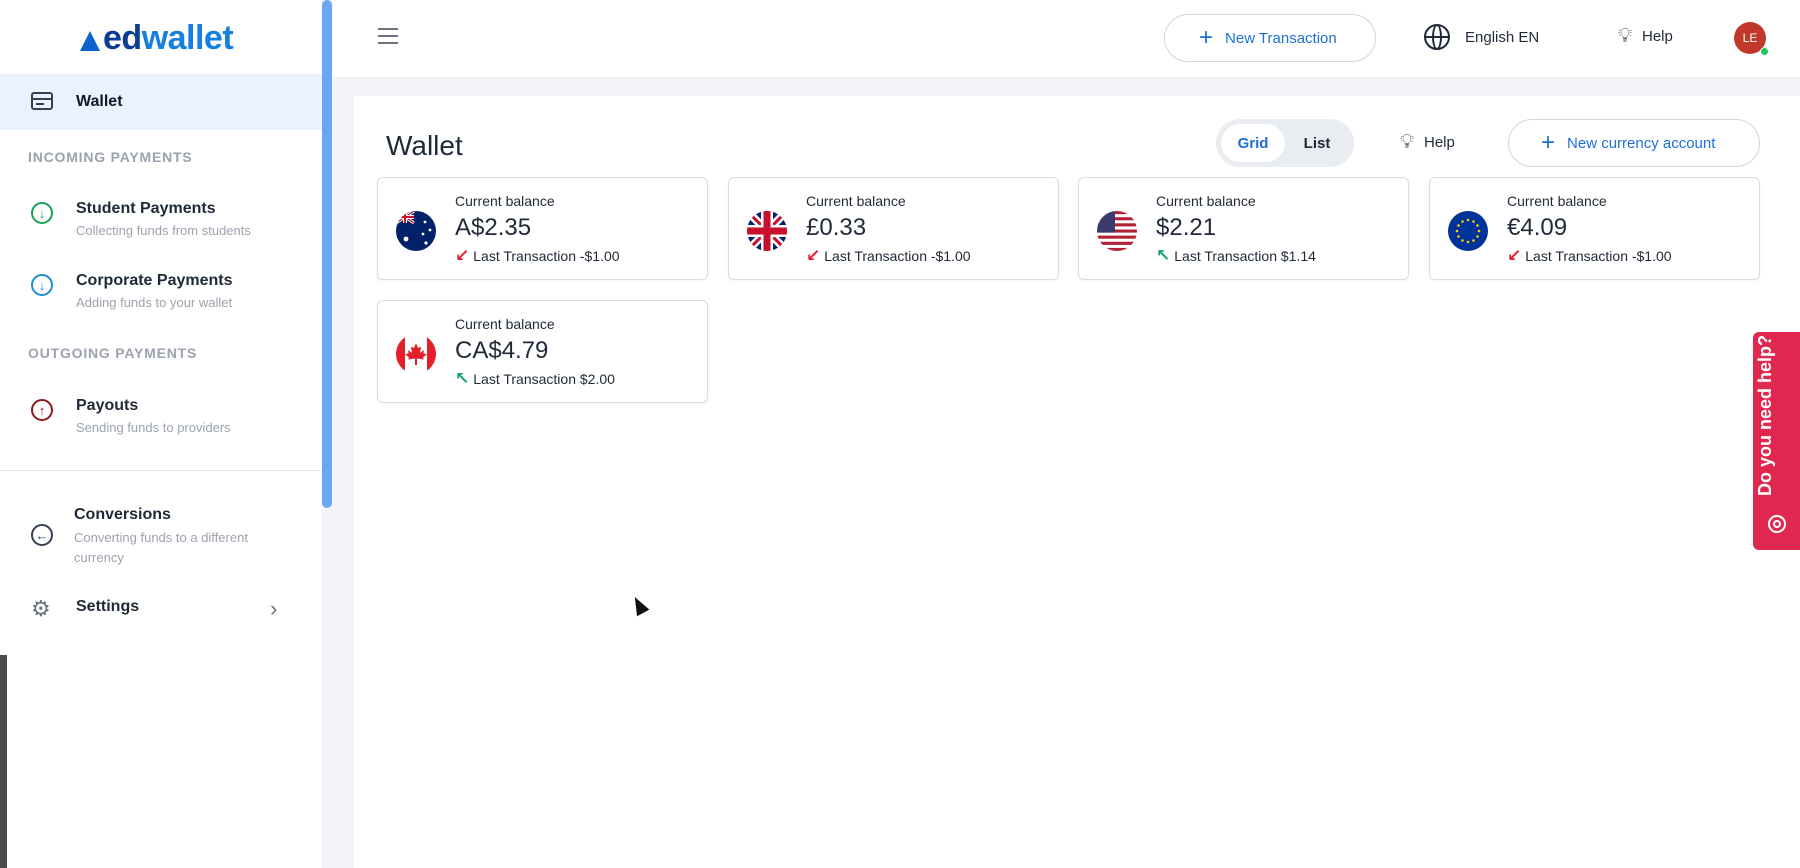  I want to click on button-label: New Transaction, so click(1281, 38).